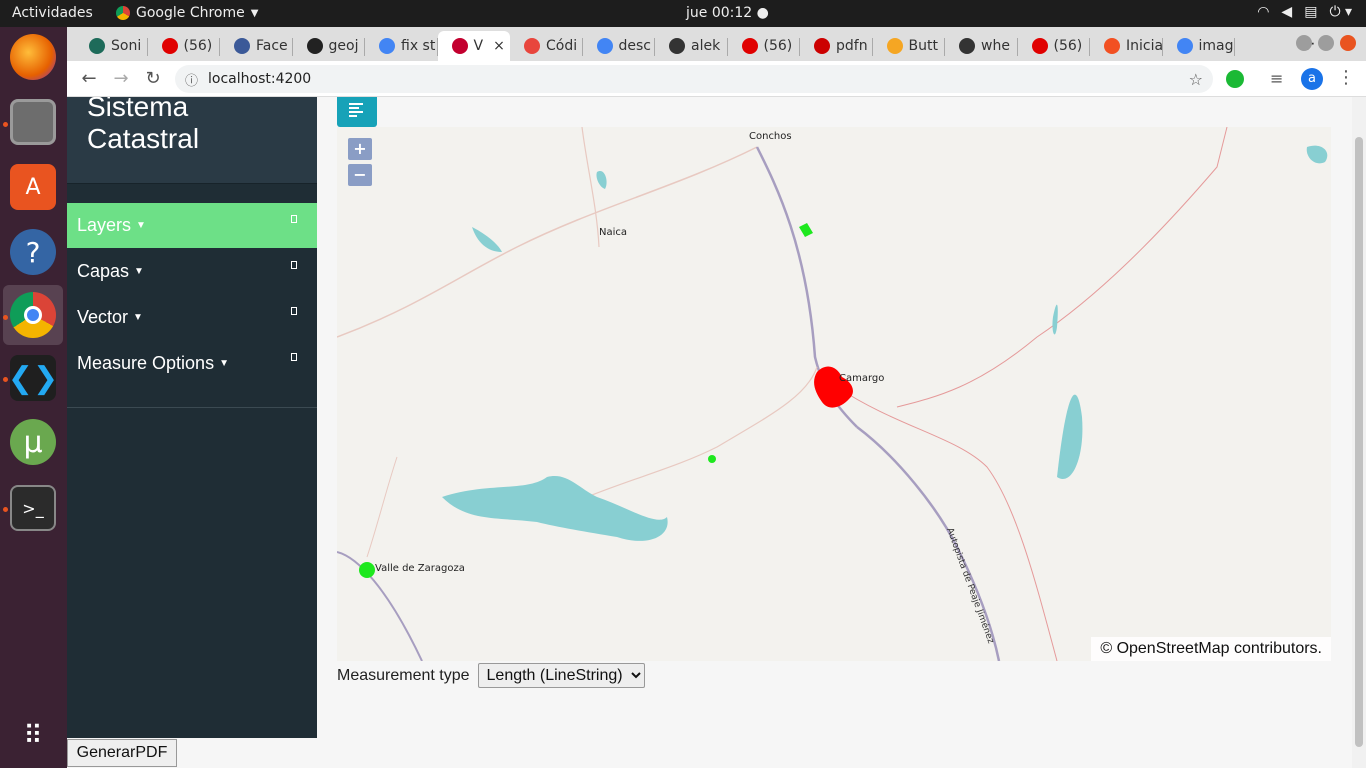  Describe the element at coordinates (33, 315) in the screenshot. I see `chrome-icon` at that location.